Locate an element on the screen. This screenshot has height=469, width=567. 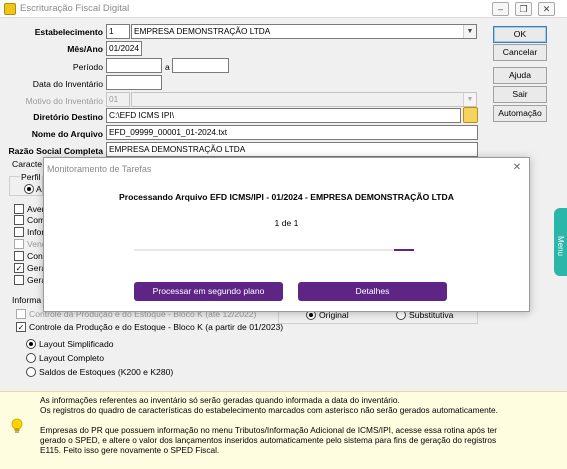
task-counter: 1 de 1 is located at coordinates (286, 223).